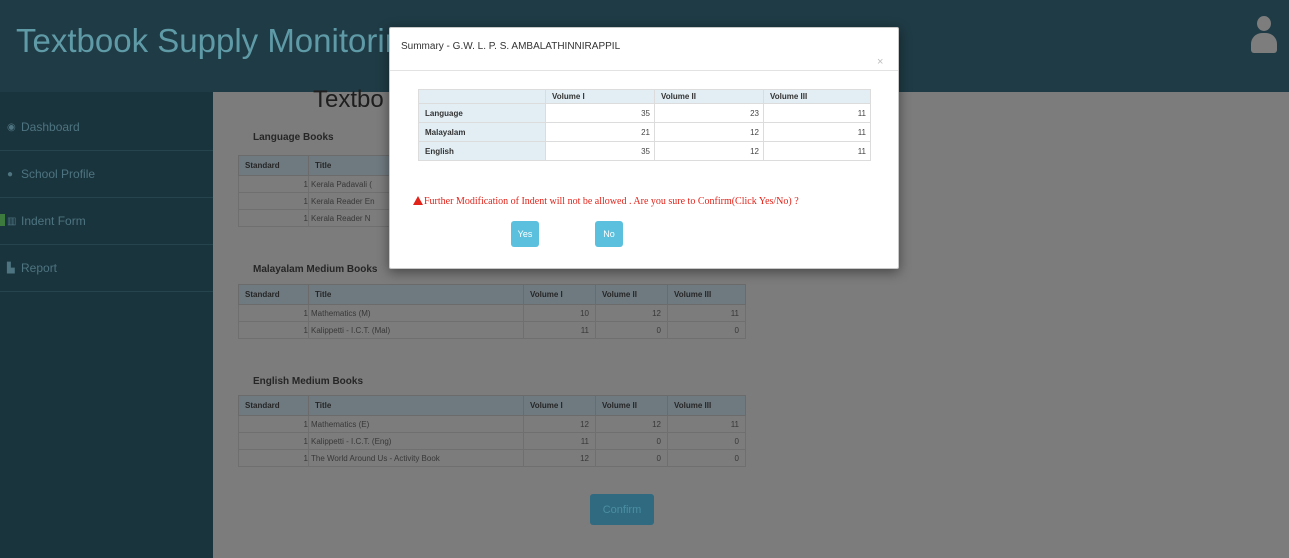 This screenshot has height=558, width=1289. Describe the element at coordinates (106, 221) in the screenshot. I see `sidebar-item-indent-form: ▥ Indent Form` at that location.